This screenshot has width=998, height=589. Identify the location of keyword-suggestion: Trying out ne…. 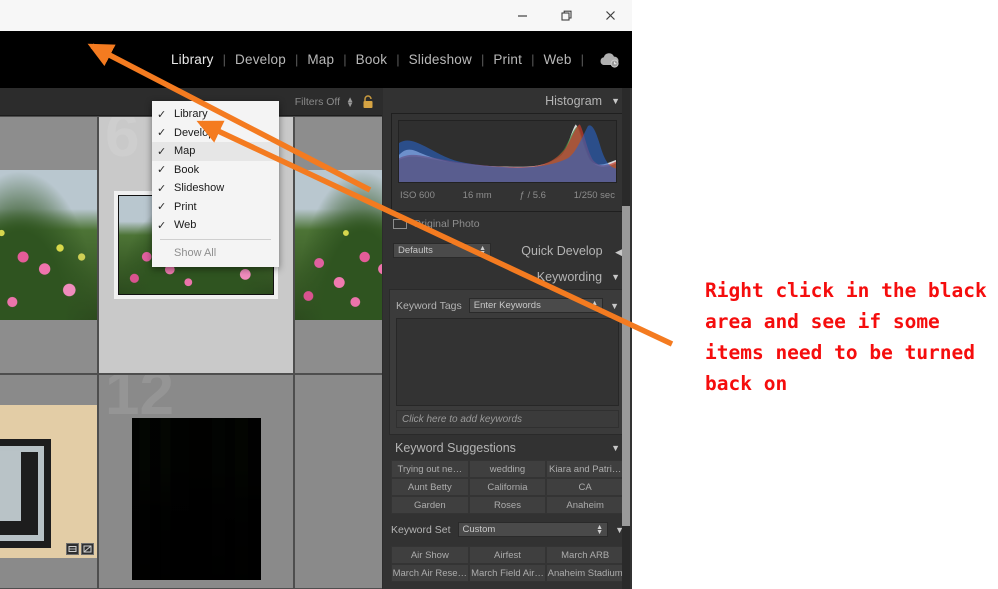
(430, 469).